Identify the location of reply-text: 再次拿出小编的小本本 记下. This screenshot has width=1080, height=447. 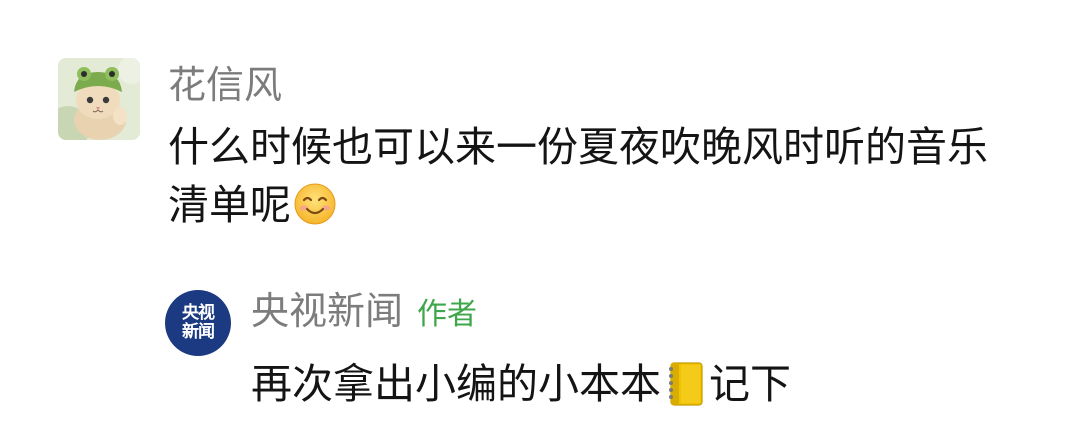
(631, 382).